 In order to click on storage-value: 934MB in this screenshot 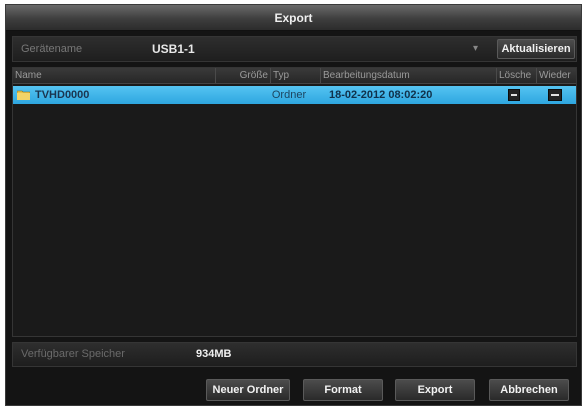, I will do `click(214, 354)`.